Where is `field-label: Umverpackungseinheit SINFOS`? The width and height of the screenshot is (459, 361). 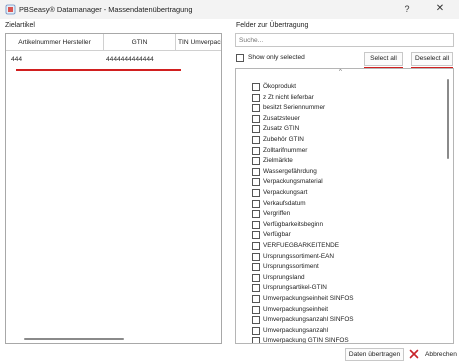 field-label: Umverpackungseinheit SINFOS is located at coordinates (308, 298).